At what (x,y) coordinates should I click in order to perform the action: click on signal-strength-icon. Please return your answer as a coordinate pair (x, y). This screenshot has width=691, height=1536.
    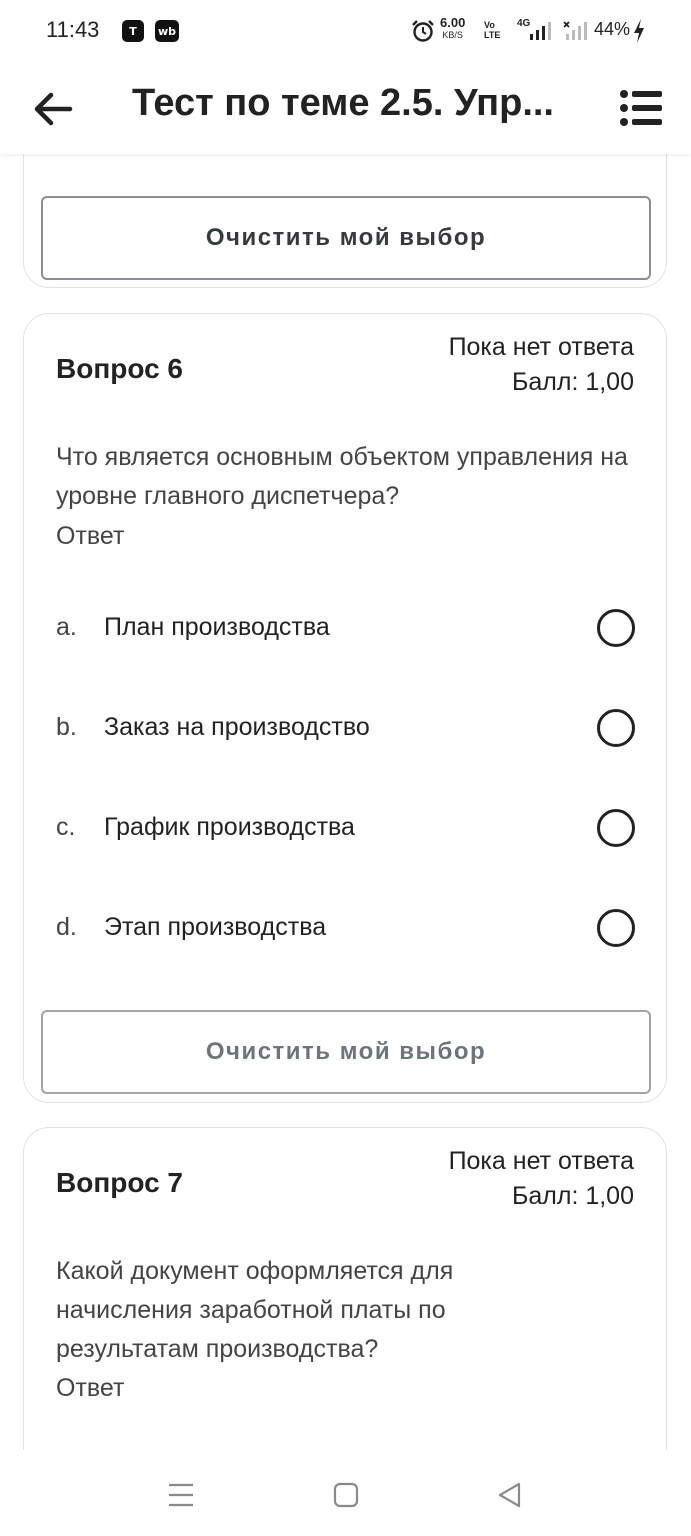
    Looking at the image, I should click on (540, 31).